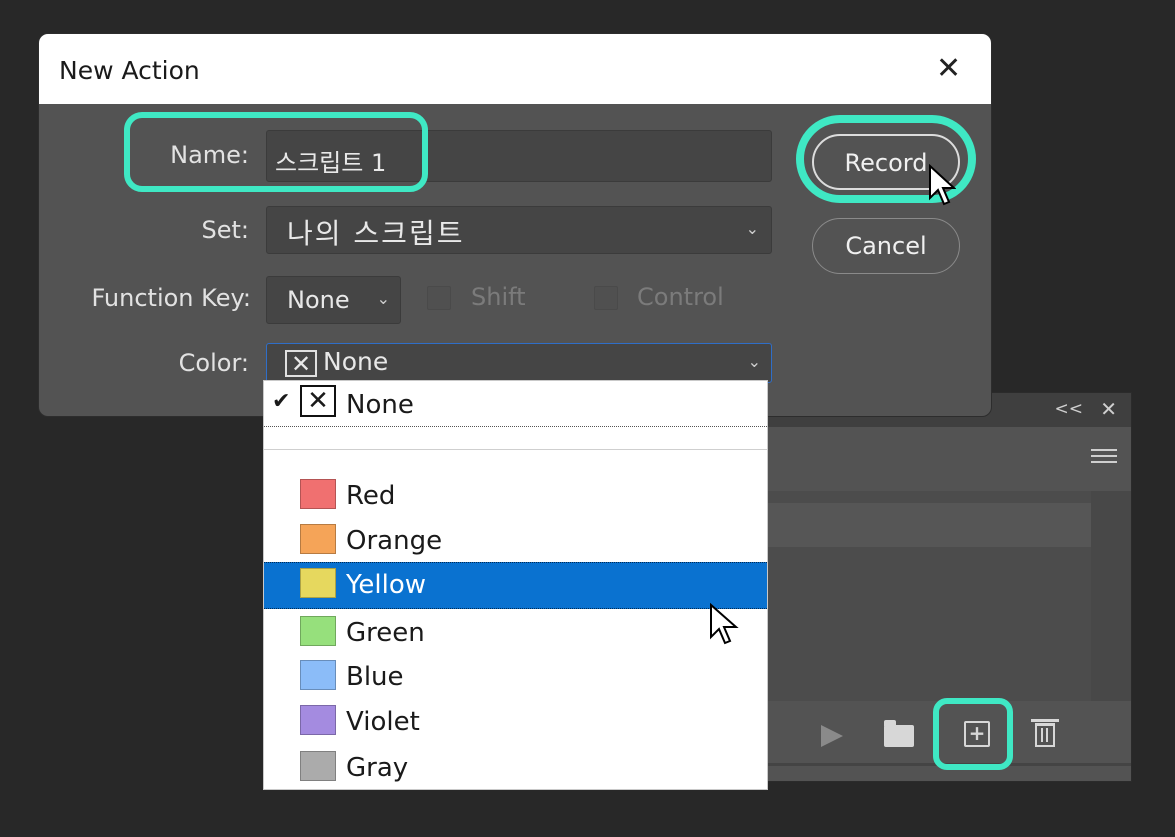 This screenshot has width=1175, height=837. What do you see at coordinates (171, 298) in the screenshot?
I see `function-key-label: Function Key:` at bounding box center [171, 298].